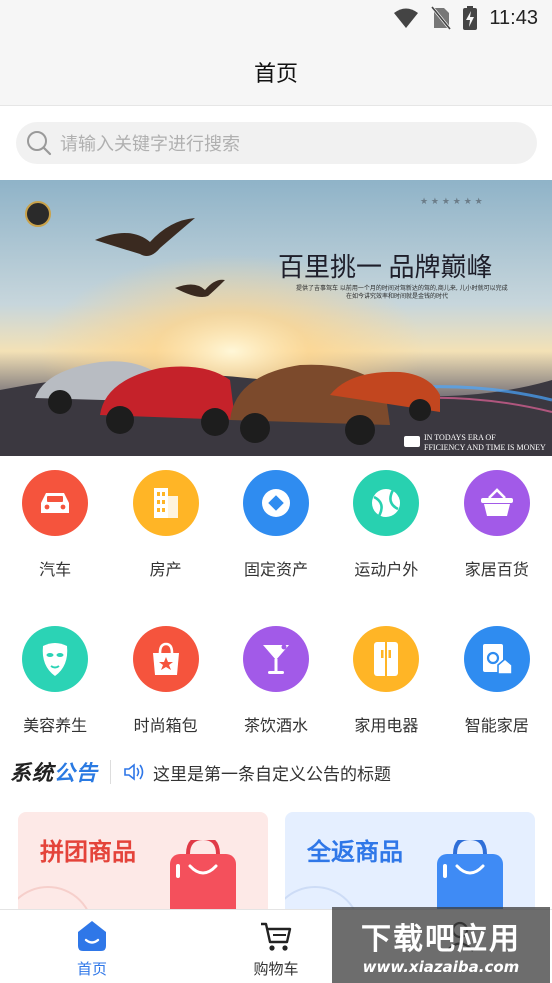  Describe the element at coordinates (441, 939) in the screenshot. I see `watermark-title: 下载吧应用` at that location.